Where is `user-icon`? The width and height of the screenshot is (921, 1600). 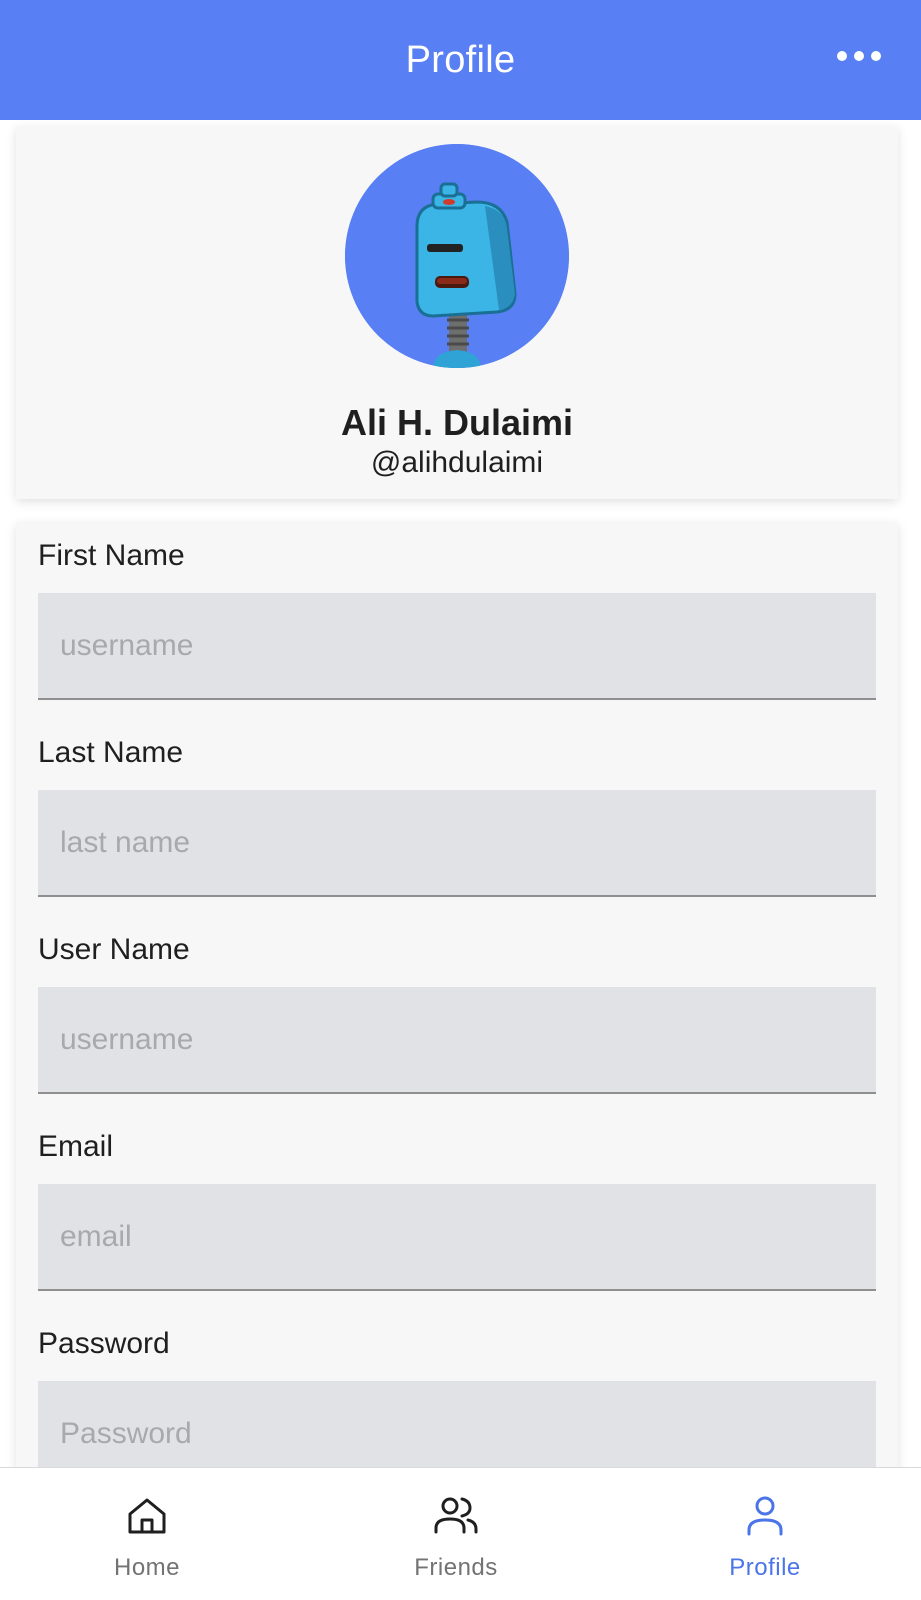
user-icon is located at coordinates (765, 1516).